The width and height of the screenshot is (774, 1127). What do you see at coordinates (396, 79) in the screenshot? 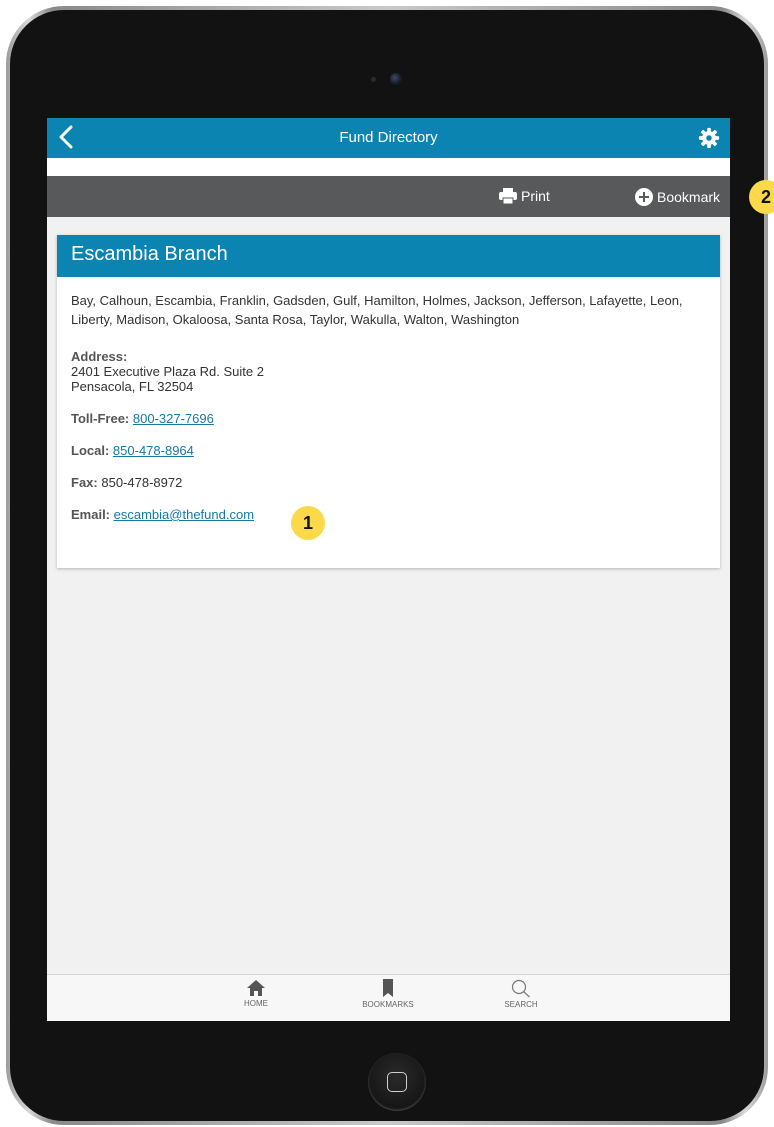
I see `camera-icon` at bounding box center [396, 79].